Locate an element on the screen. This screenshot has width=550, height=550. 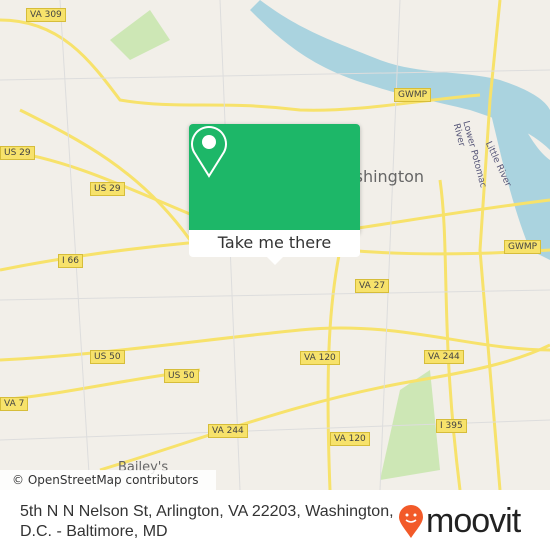
popup-header is located at coordinates (274, 177).